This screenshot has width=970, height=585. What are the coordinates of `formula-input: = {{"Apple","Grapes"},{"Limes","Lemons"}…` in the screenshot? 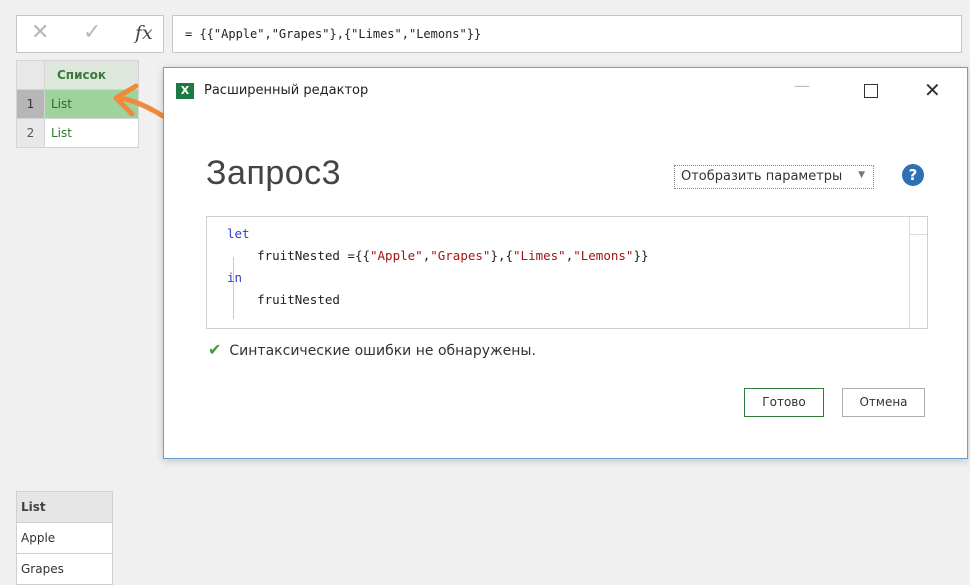 It's located at (567, 34).